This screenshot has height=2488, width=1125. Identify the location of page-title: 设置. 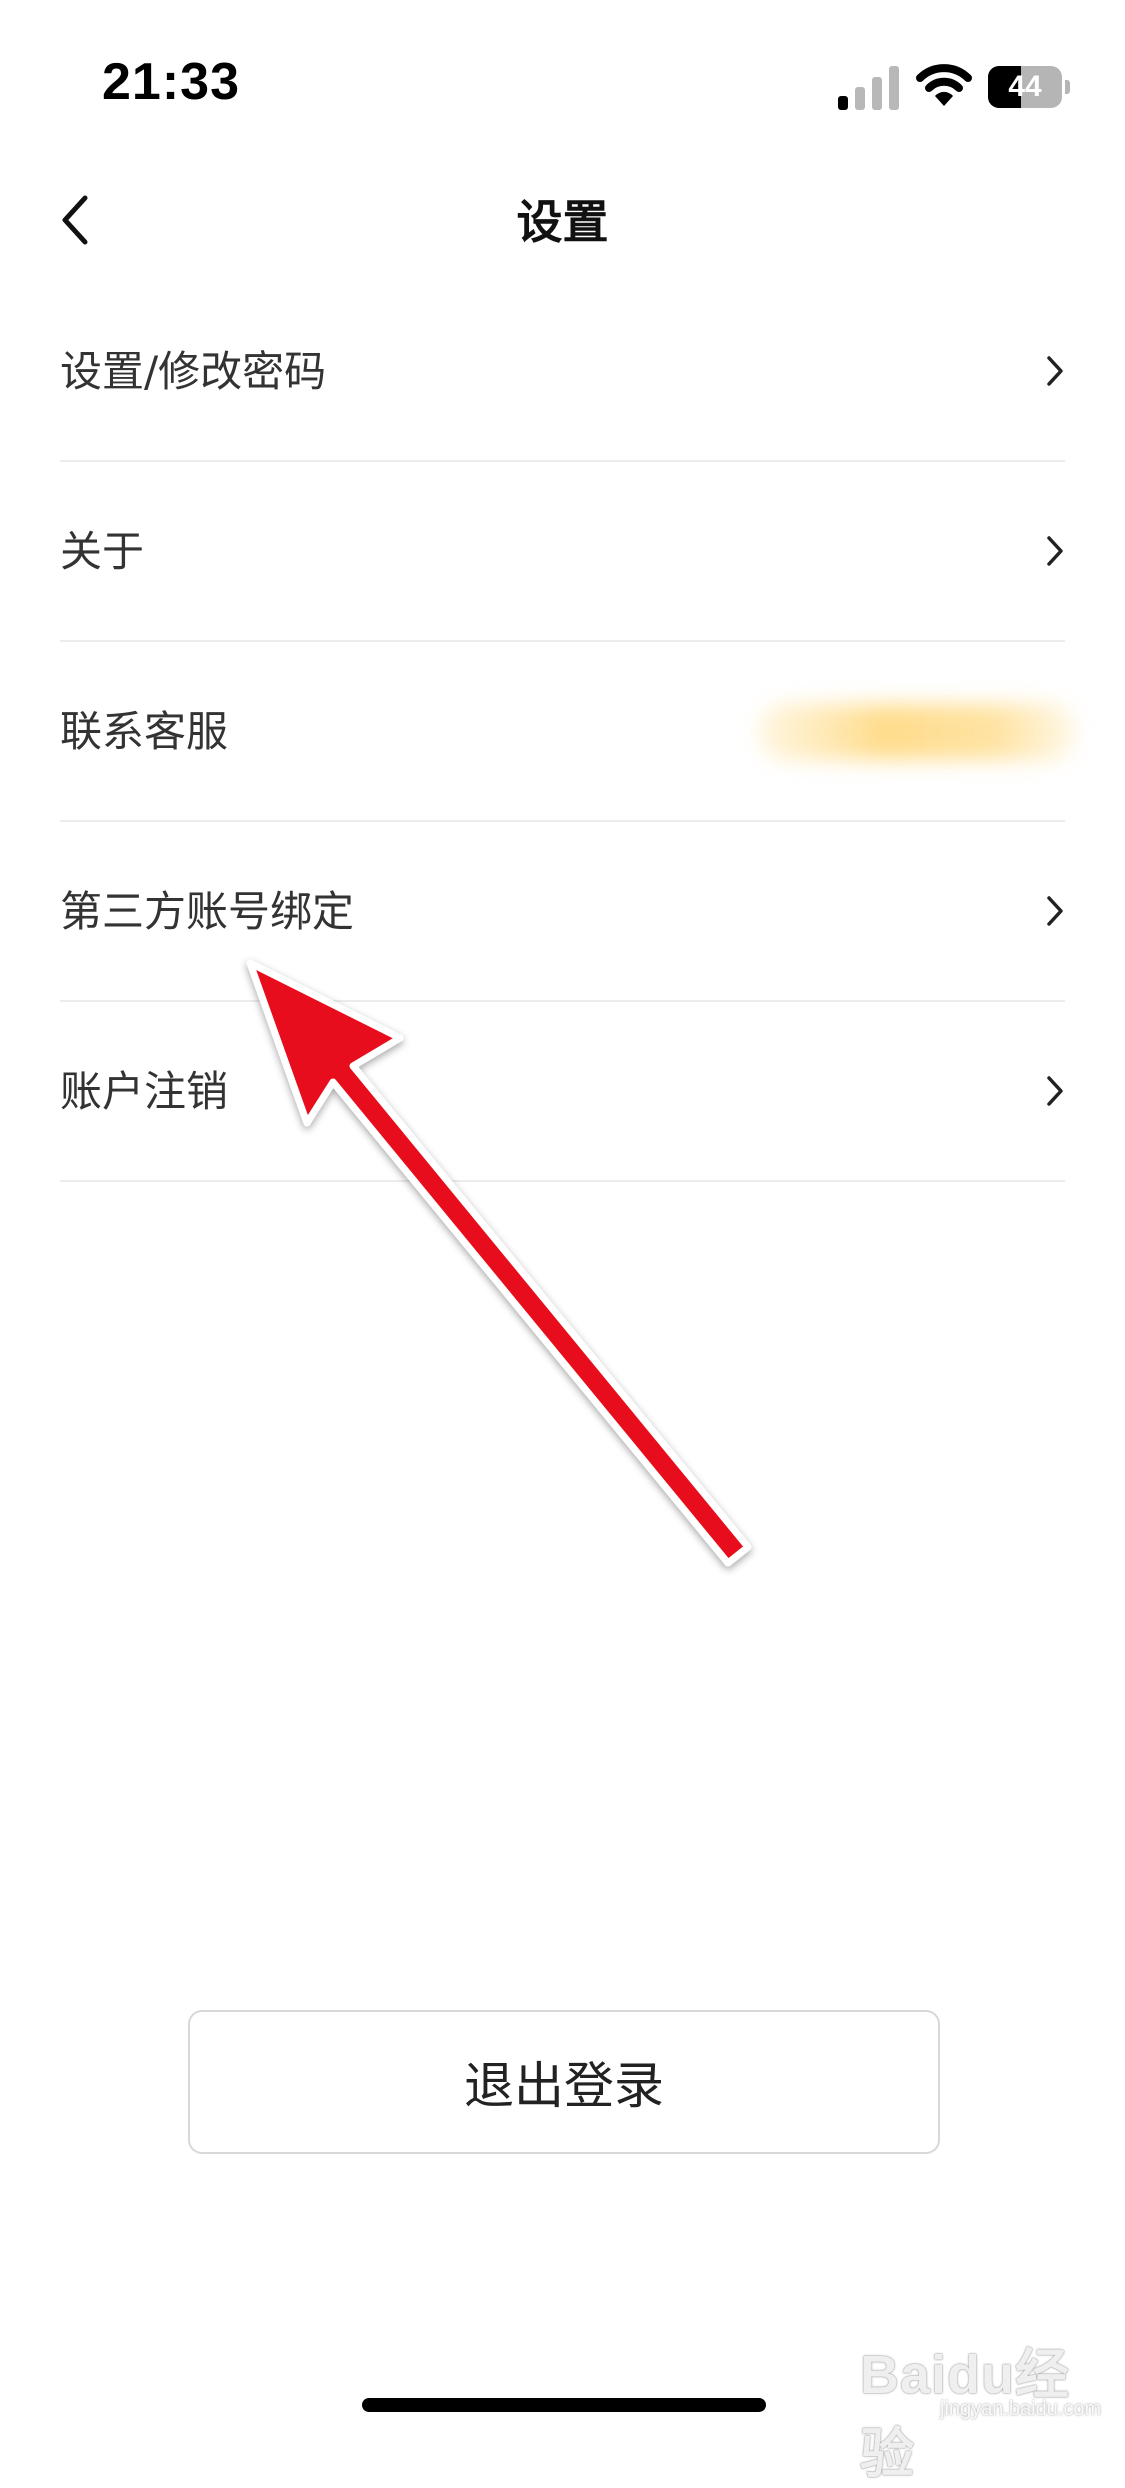
(562, 222).